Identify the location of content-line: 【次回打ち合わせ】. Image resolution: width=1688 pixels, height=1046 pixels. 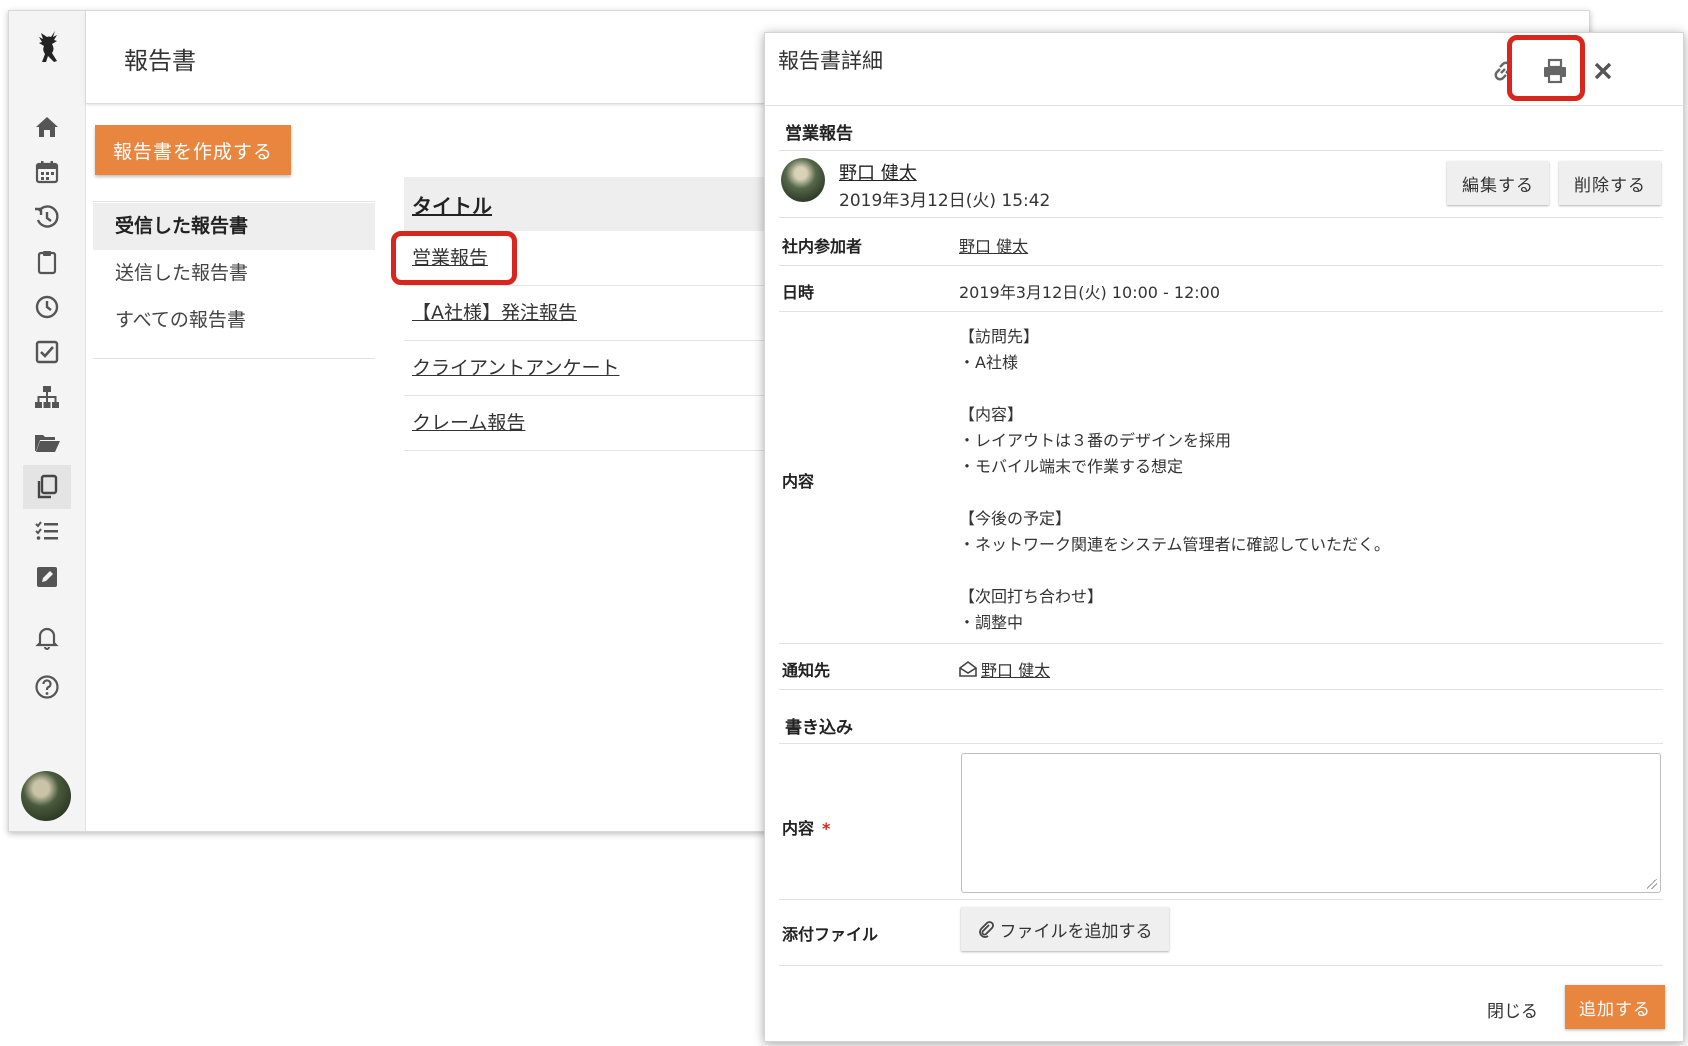
(1031, 596).